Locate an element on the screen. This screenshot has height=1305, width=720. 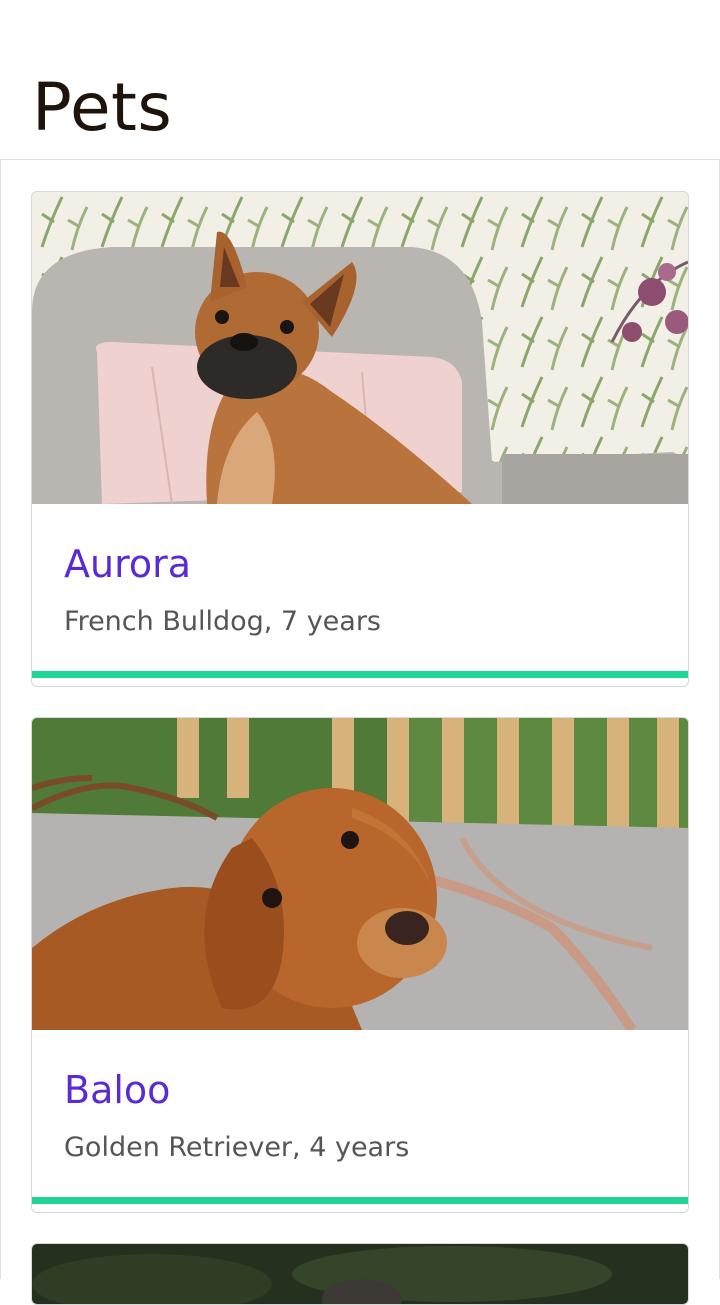
pet-photo-partial is located at coordinates (360, 1274).